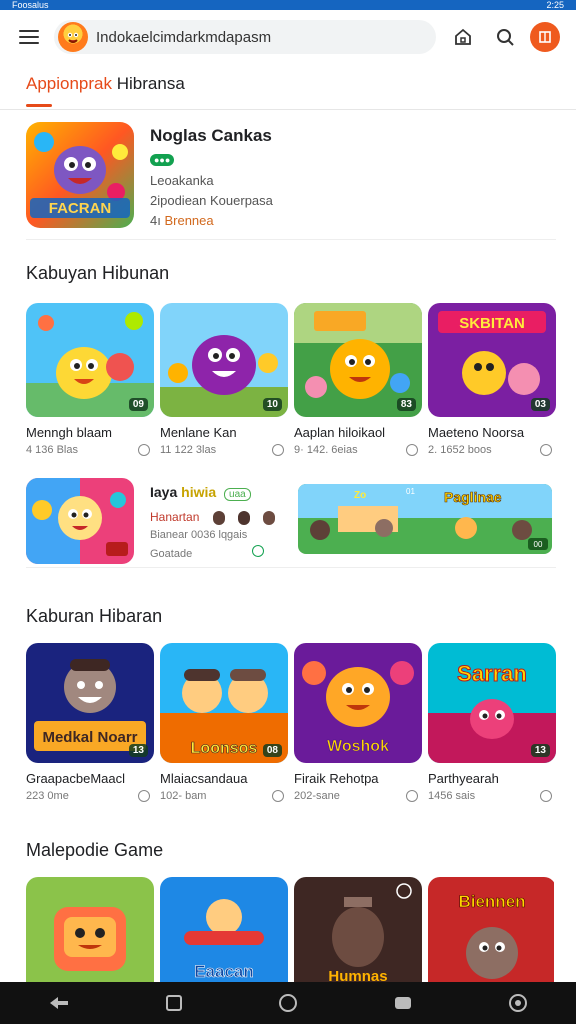  What do you see at coordinates (52, 450) in the screenshot?
I see `card-meta-text: 4 136 Blas` at bounding box center [52, 450].